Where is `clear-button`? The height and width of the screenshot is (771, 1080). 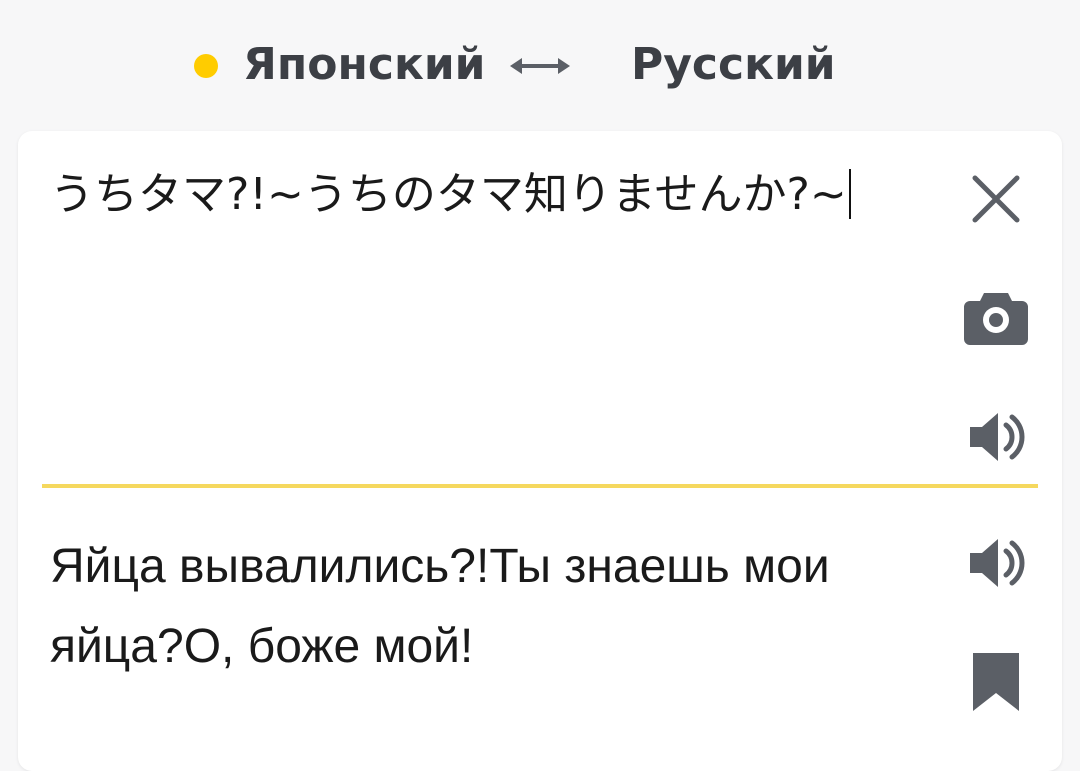 clear-button is located at coordinates (996, 199).